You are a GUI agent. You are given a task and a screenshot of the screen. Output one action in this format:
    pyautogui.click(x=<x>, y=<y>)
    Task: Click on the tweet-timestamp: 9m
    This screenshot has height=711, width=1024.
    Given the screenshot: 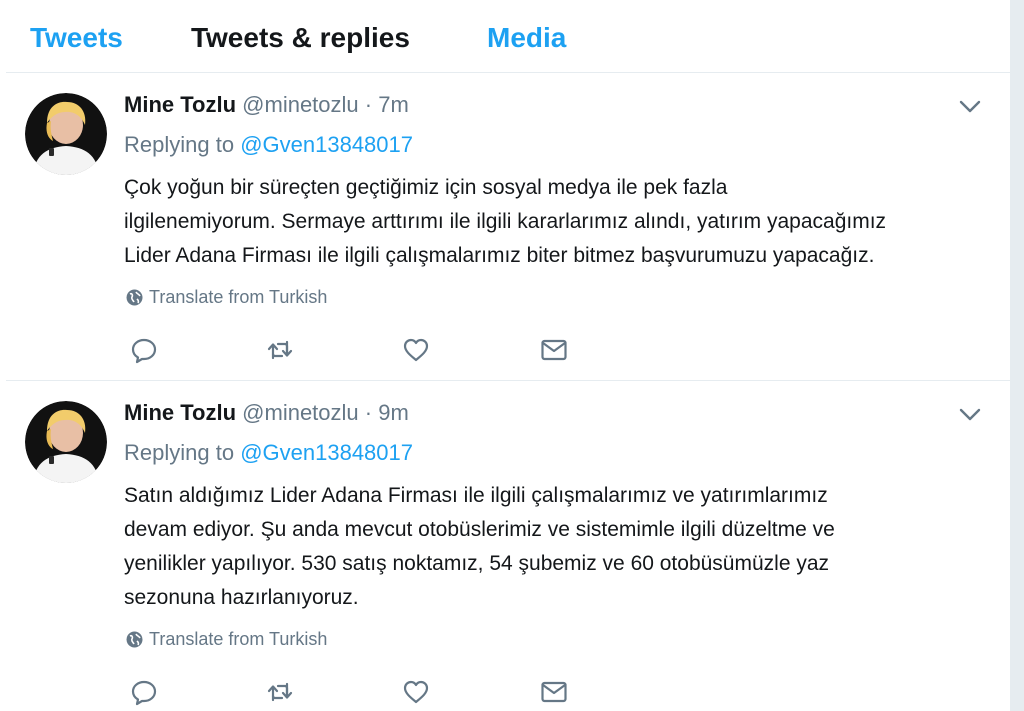 What is the action you would take?
    pyautogui.click(x=393, y=412)
    